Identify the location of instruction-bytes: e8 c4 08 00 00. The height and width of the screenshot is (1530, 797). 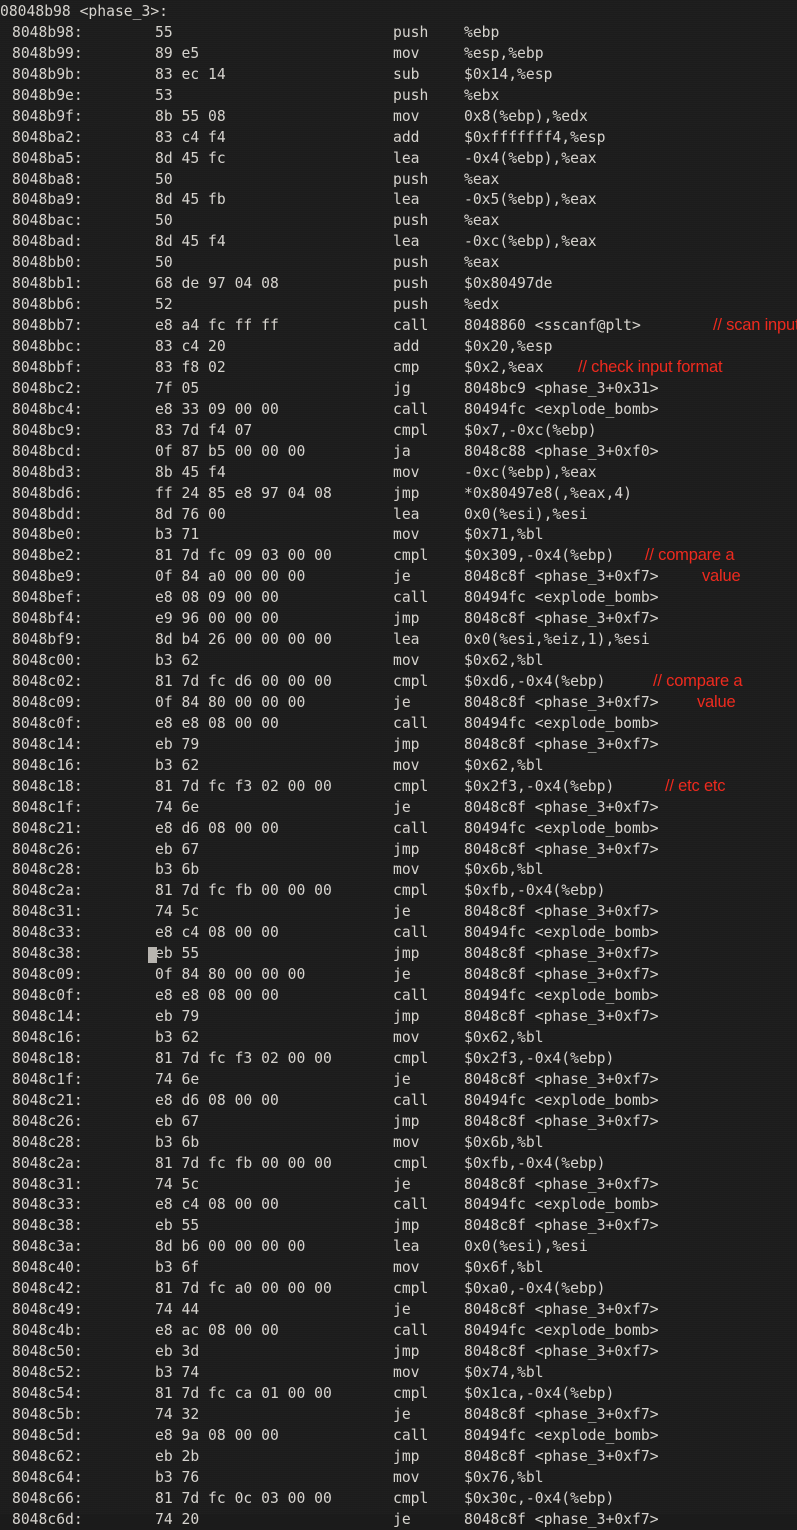
(217, 933).